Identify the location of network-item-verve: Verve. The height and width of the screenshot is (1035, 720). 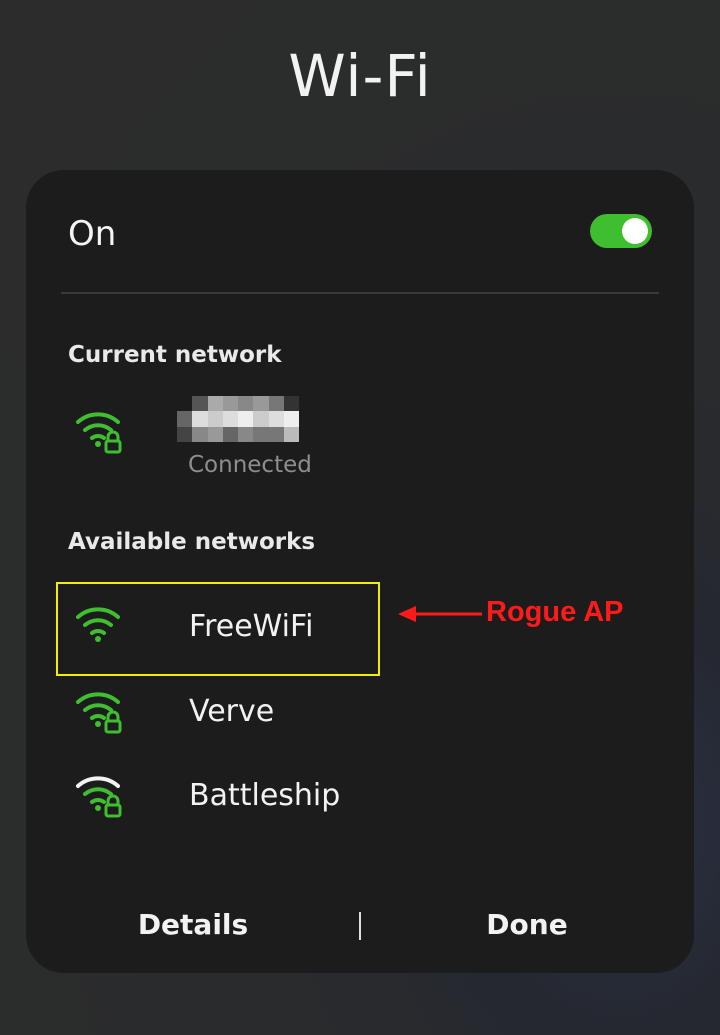
(243, 712).